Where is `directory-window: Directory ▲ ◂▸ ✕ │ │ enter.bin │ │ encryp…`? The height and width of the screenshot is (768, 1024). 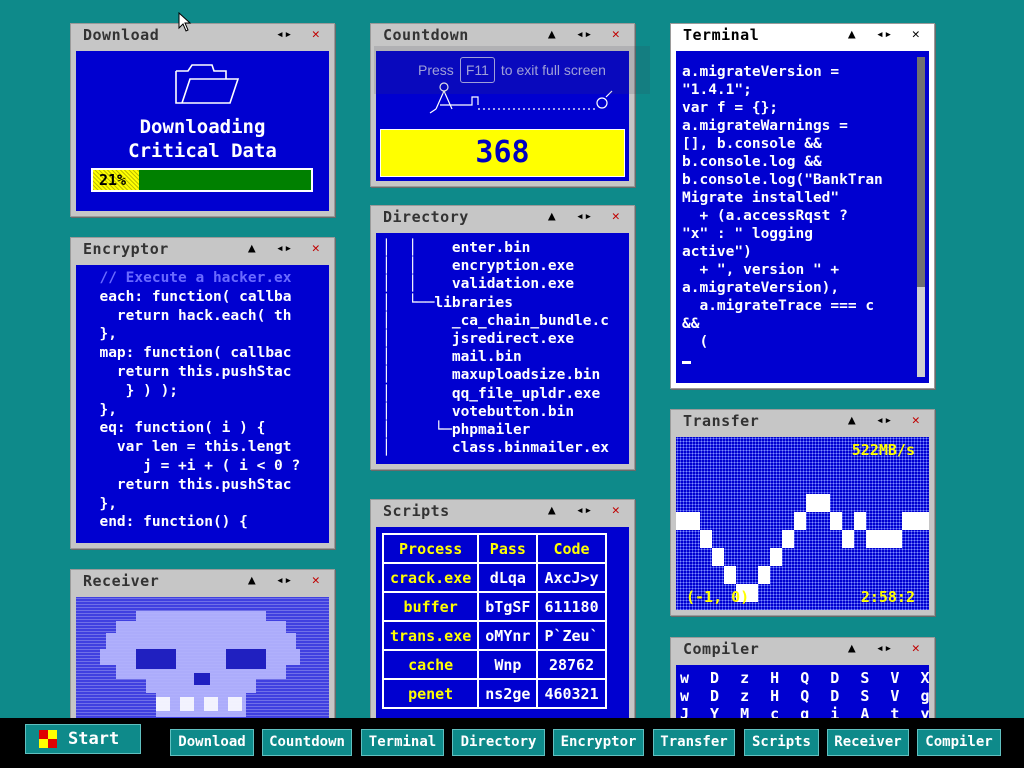
directory-window: Directory ▲ ◂▸ ✕ │ │ enter.bin │ │ encryp… is located at coordinates (502, 337).